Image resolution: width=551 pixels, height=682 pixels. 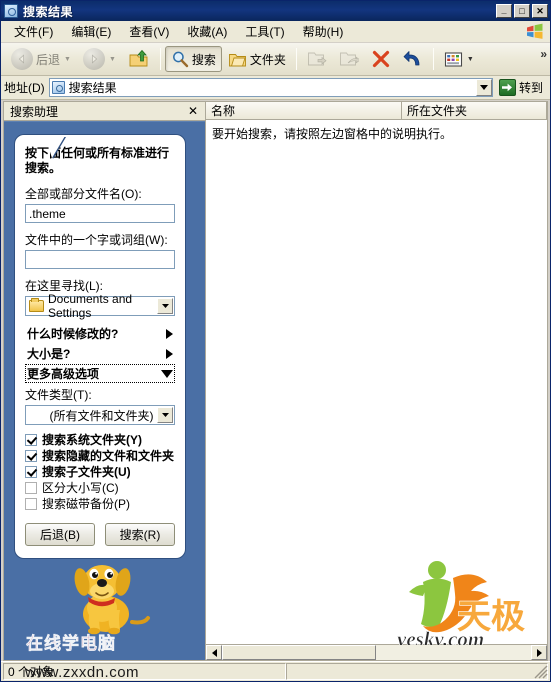 I want to click on main-toolbar: 后退 ▼ ▼ 搜索 文件夹 ▼ », so click(x=275, y=59).